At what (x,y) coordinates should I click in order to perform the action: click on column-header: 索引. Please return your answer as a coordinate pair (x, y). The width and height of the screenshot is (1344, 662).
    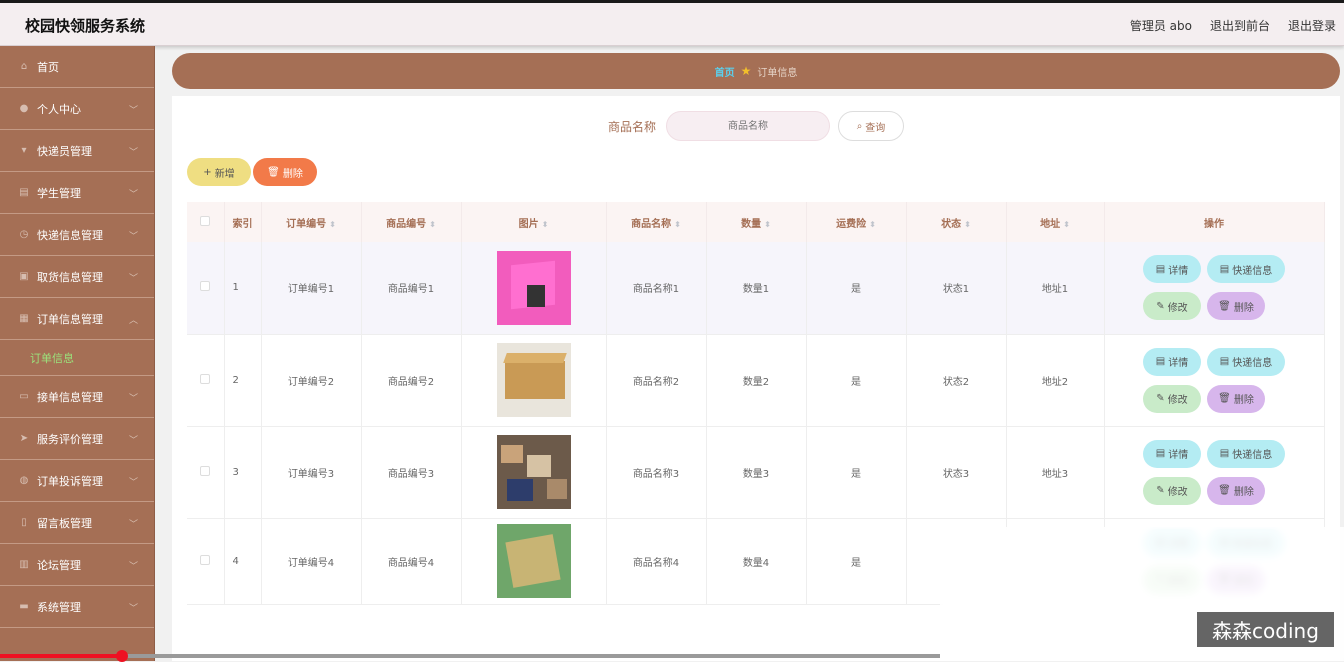
    Looking at the image, I should click on (243, 222).